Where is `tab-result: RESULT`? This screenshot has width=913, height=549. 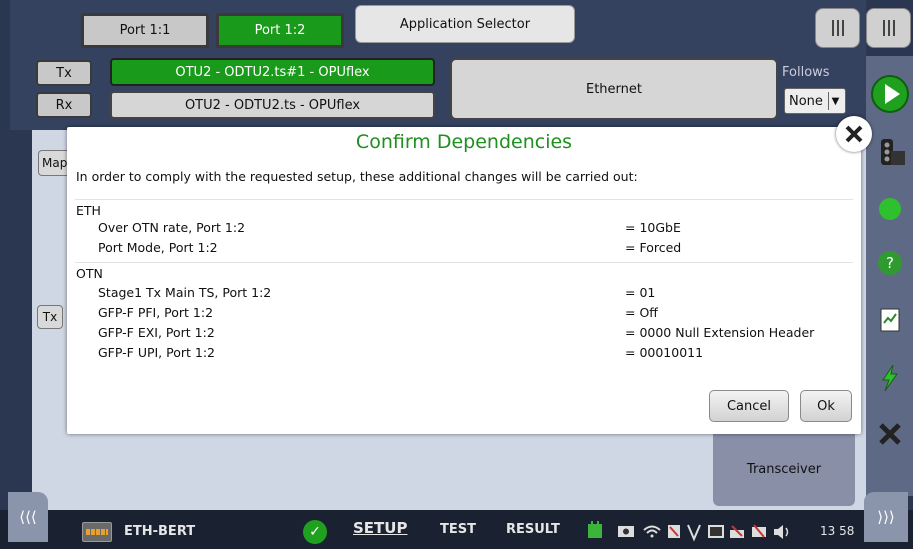
tab-result: RESULT is located at coordinates (533, 529).